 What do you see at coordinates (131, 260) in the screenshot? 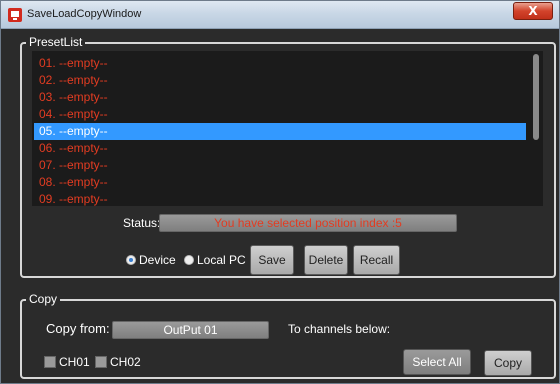
I see `device-radio` at bounding box center [131, 260].